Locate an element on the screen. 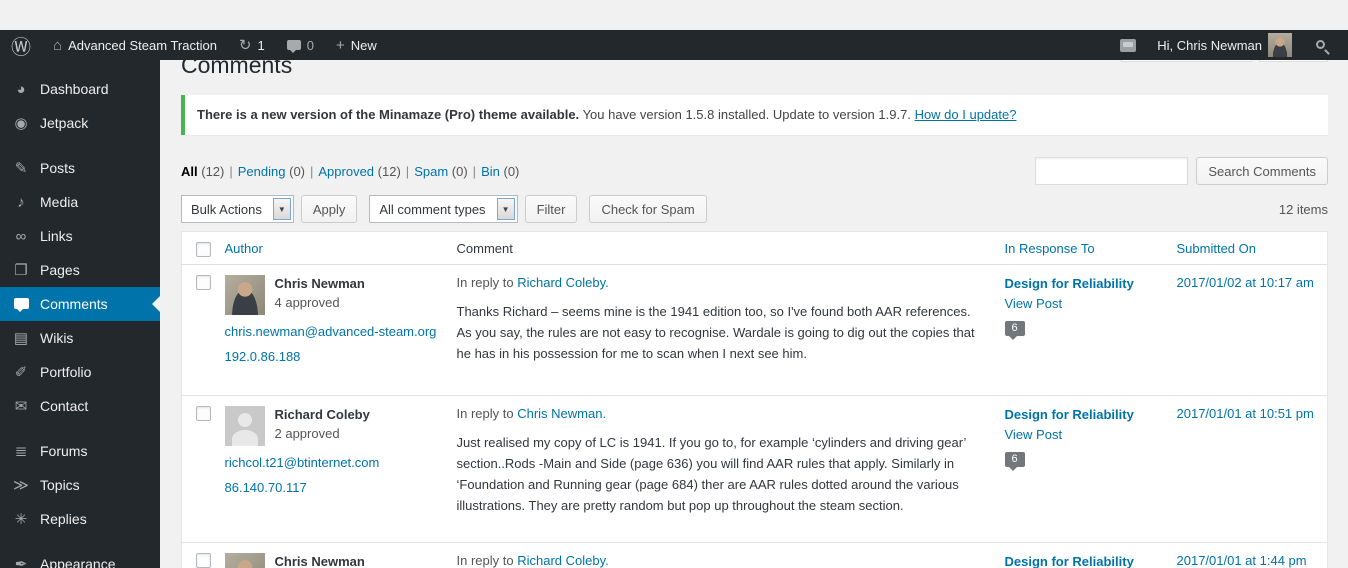 This screenshot has width=1348, height=568. comment-bubble-icon is located at coordinates (293, 46).